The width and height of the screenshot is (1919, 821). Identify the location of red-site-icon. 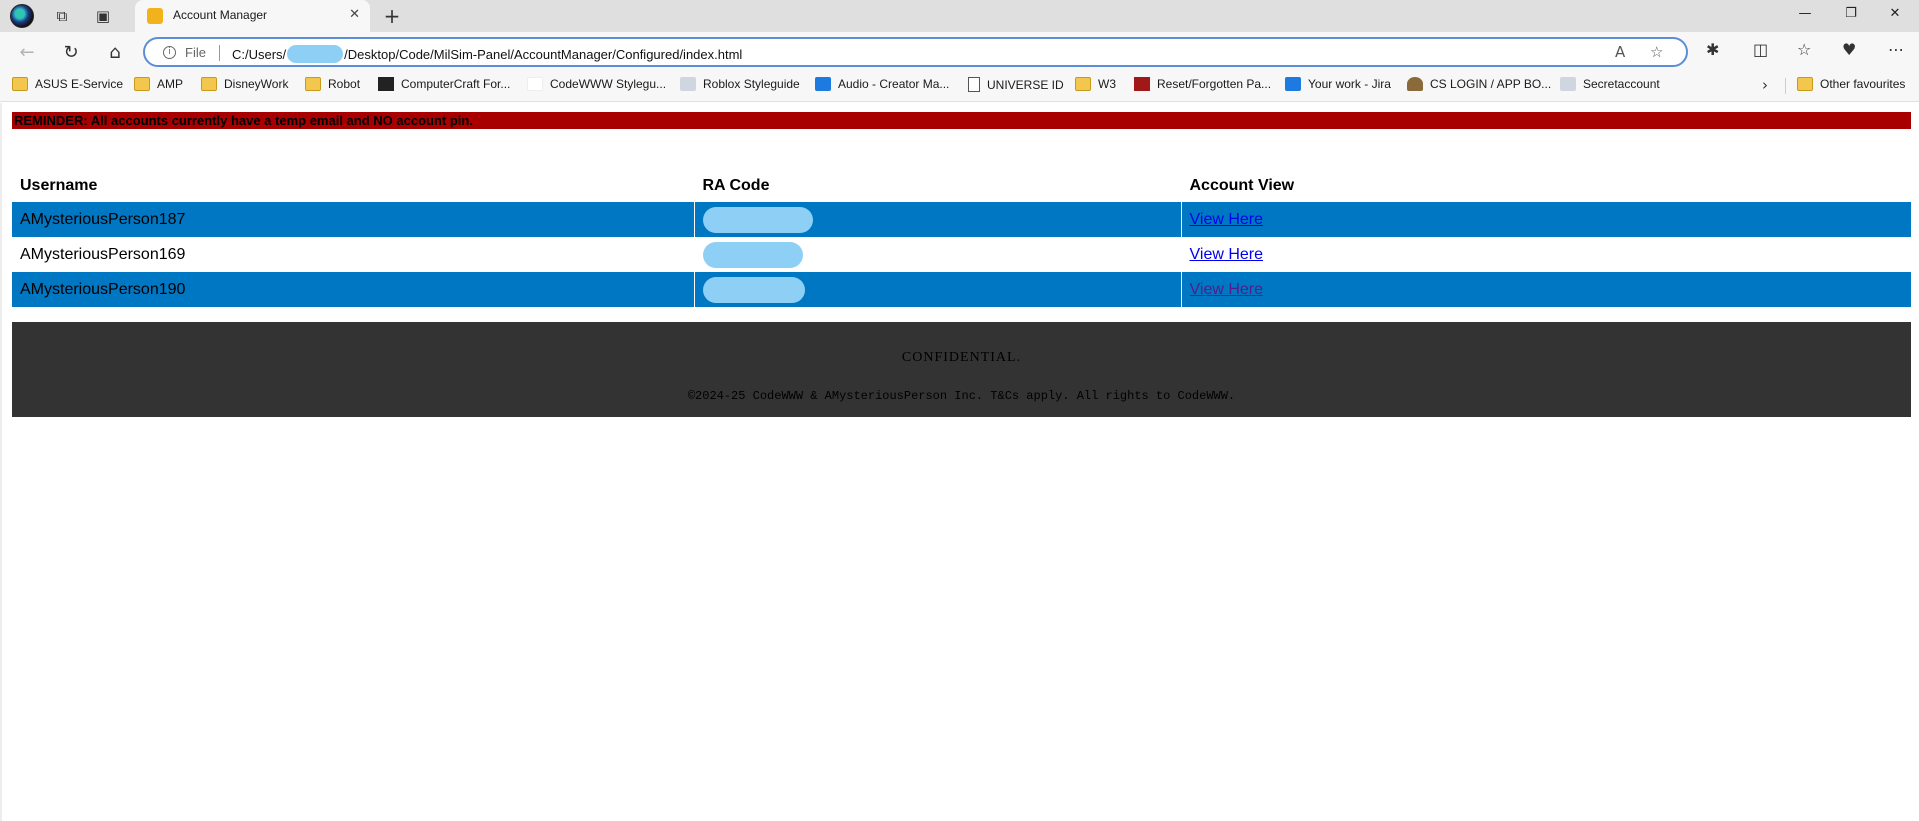
(1142, 84).